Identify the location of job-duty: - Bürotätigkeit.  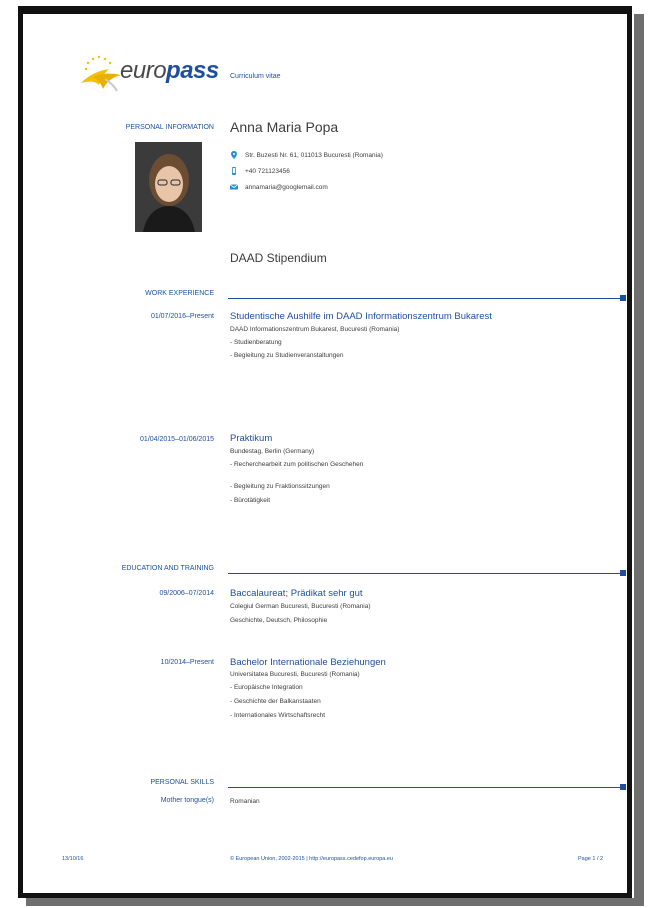
(250, 500).